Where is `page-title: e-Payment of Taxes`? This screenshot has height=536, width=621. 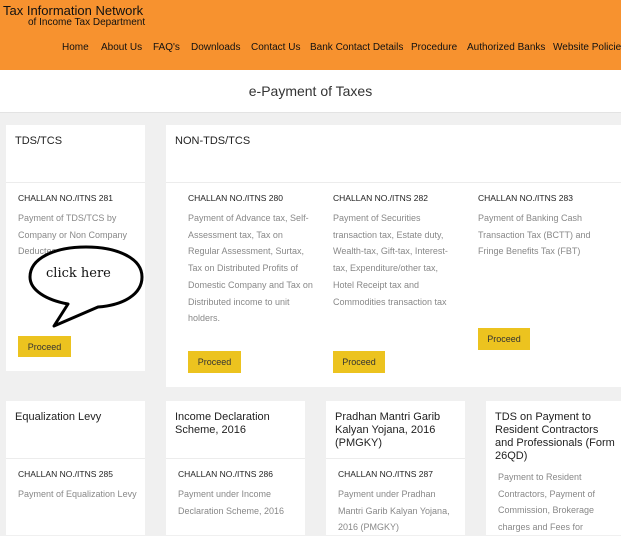
page-title: e-Payment of Taxes is located at coordinates (310, 91).